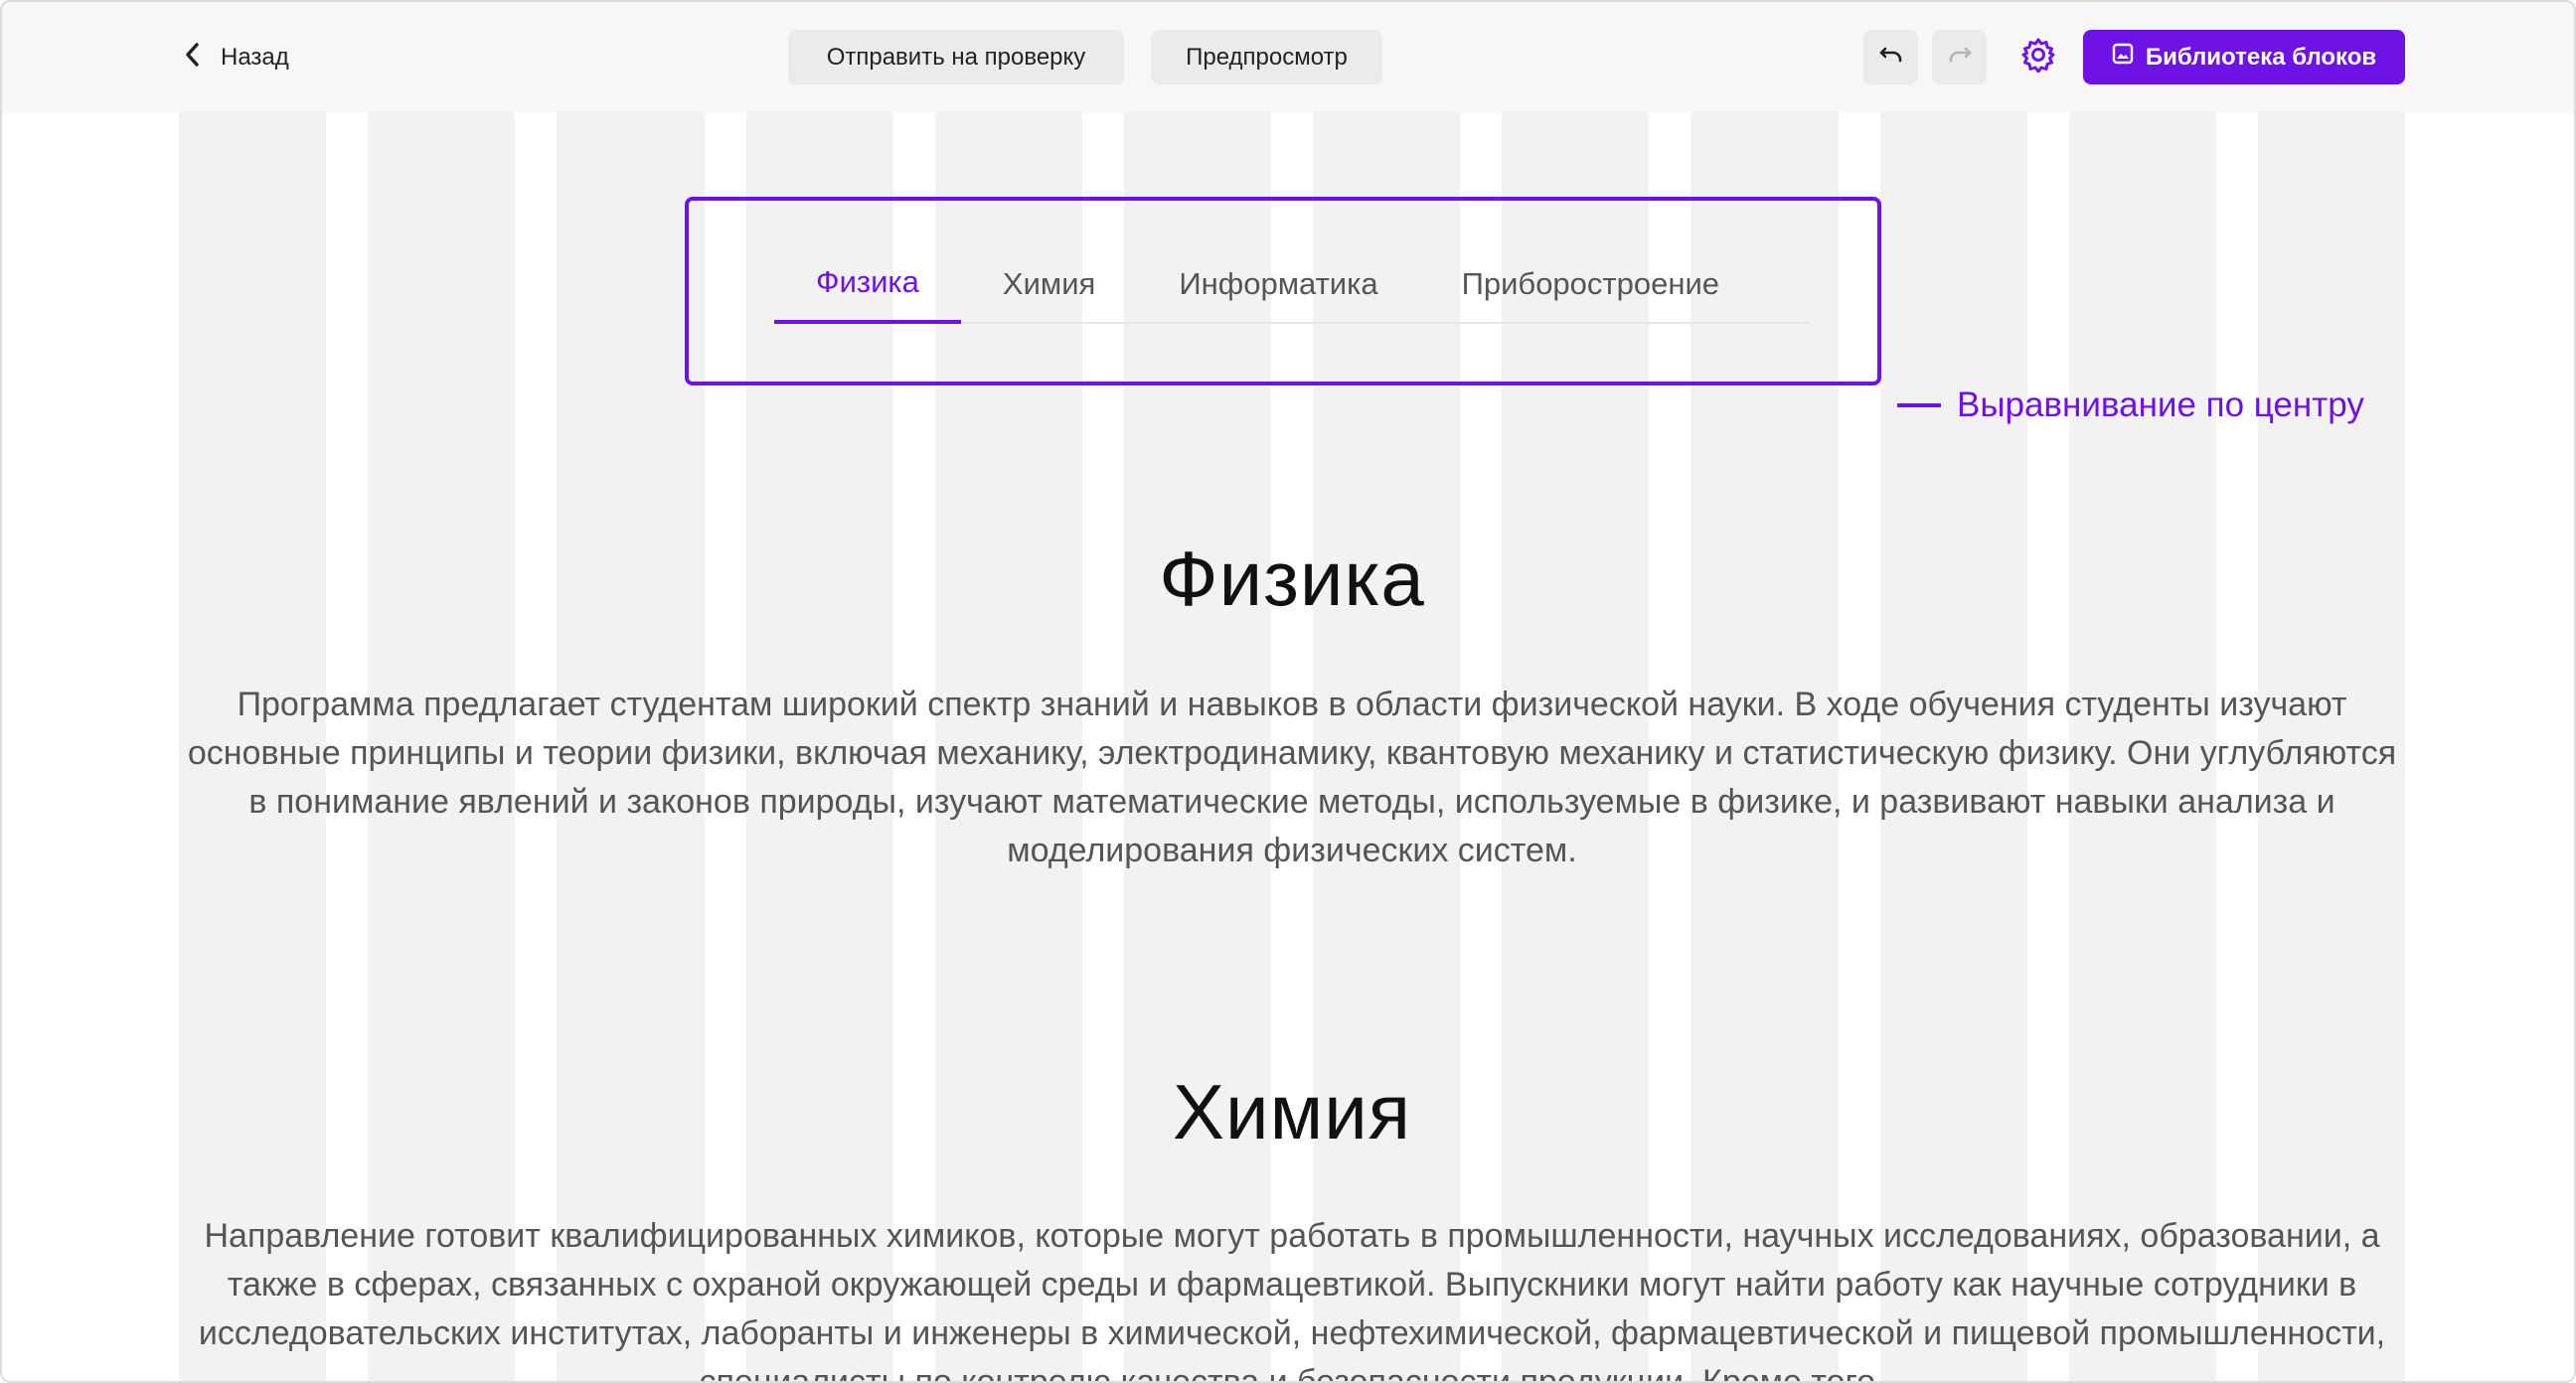 This screenshot has width=2576, height=1383. Describe the element at coordinates (1292, 578) in the screenshot. I see `section-title-physics: Физика` at that location.